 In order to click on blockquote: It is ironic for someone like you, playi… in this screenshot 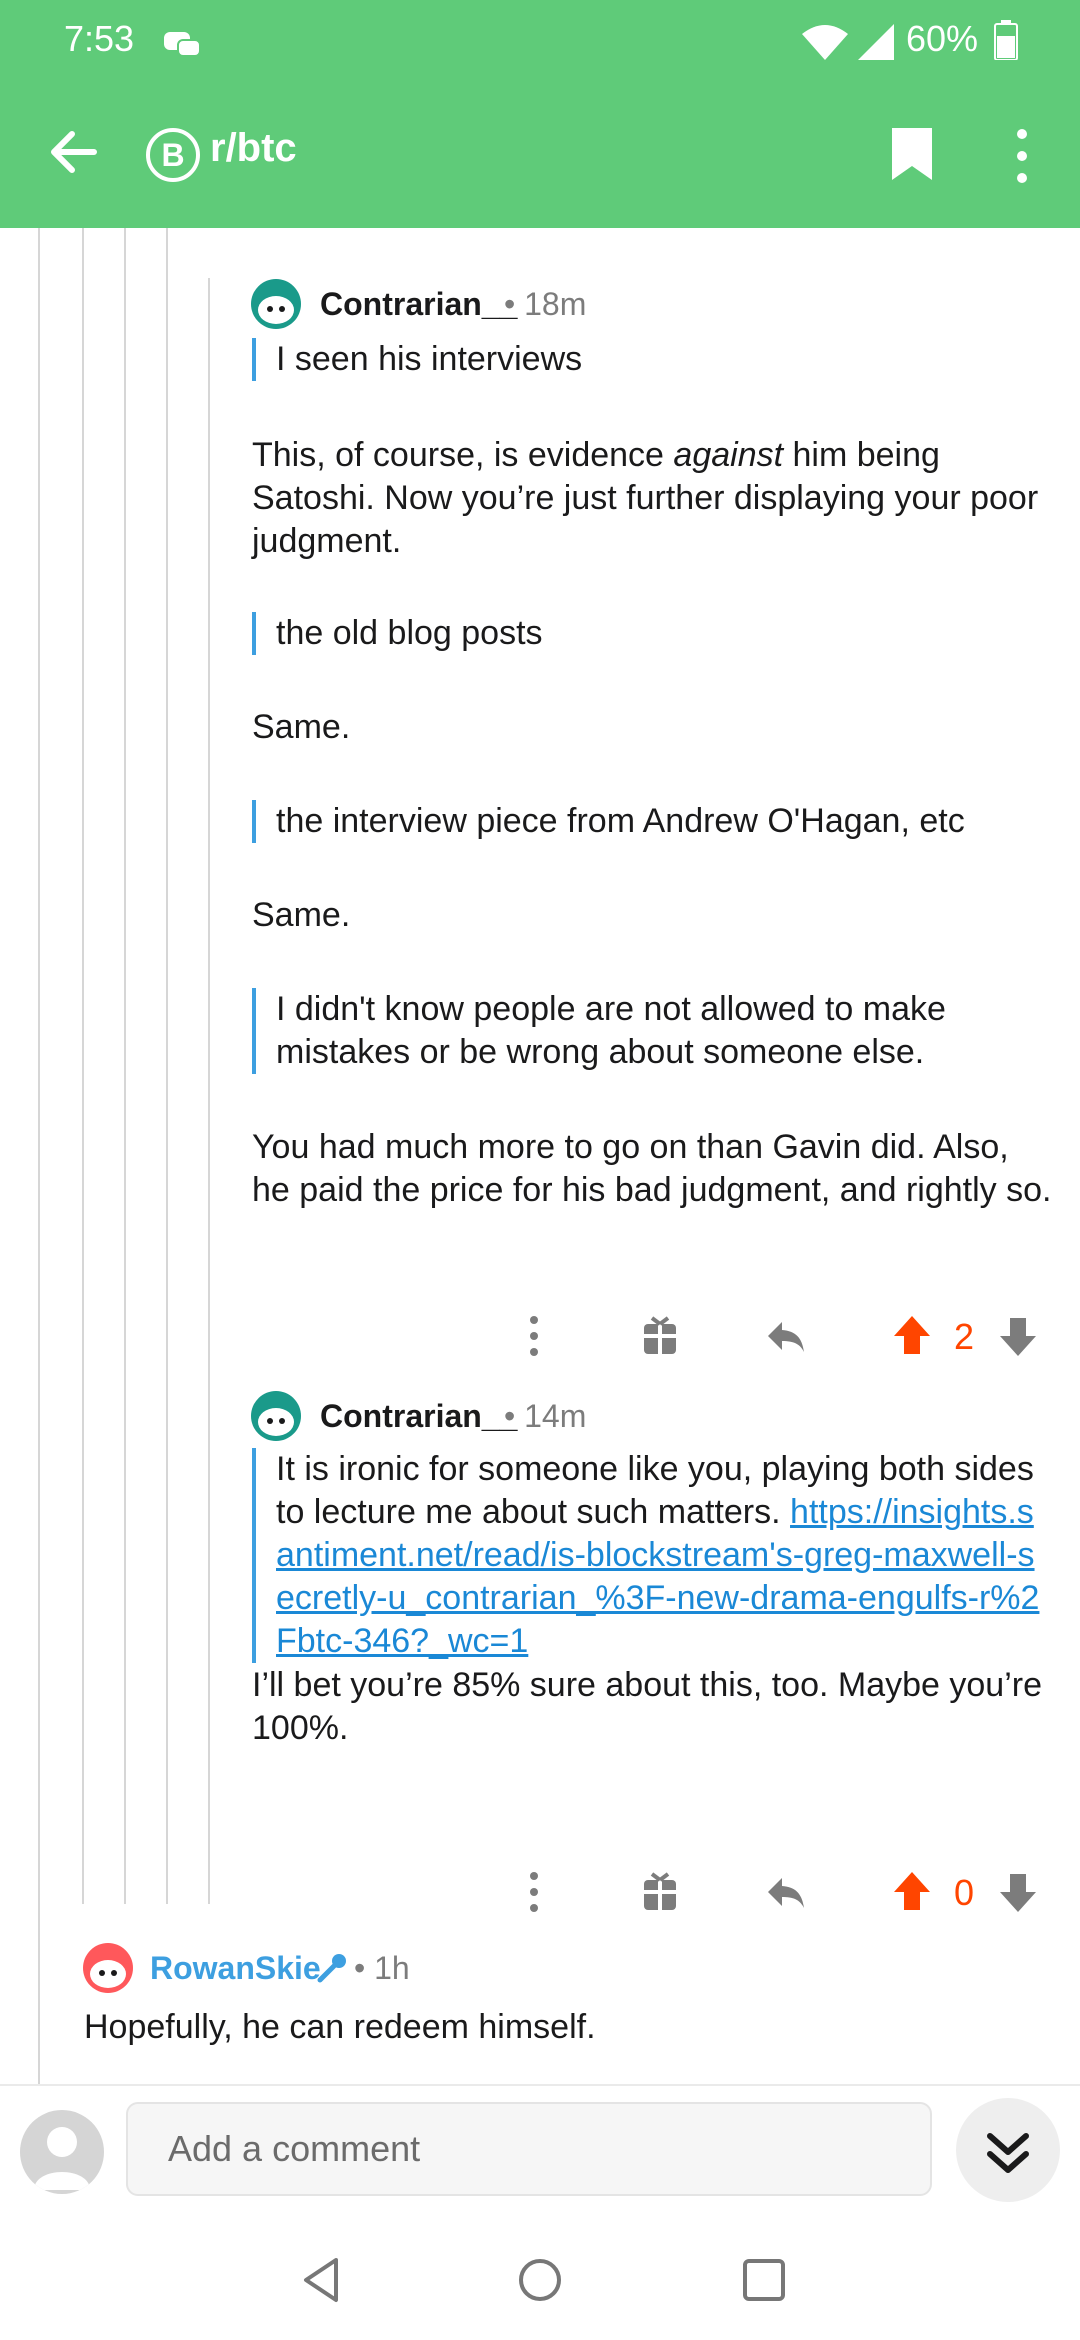, I will do `click(652, 1555)`.